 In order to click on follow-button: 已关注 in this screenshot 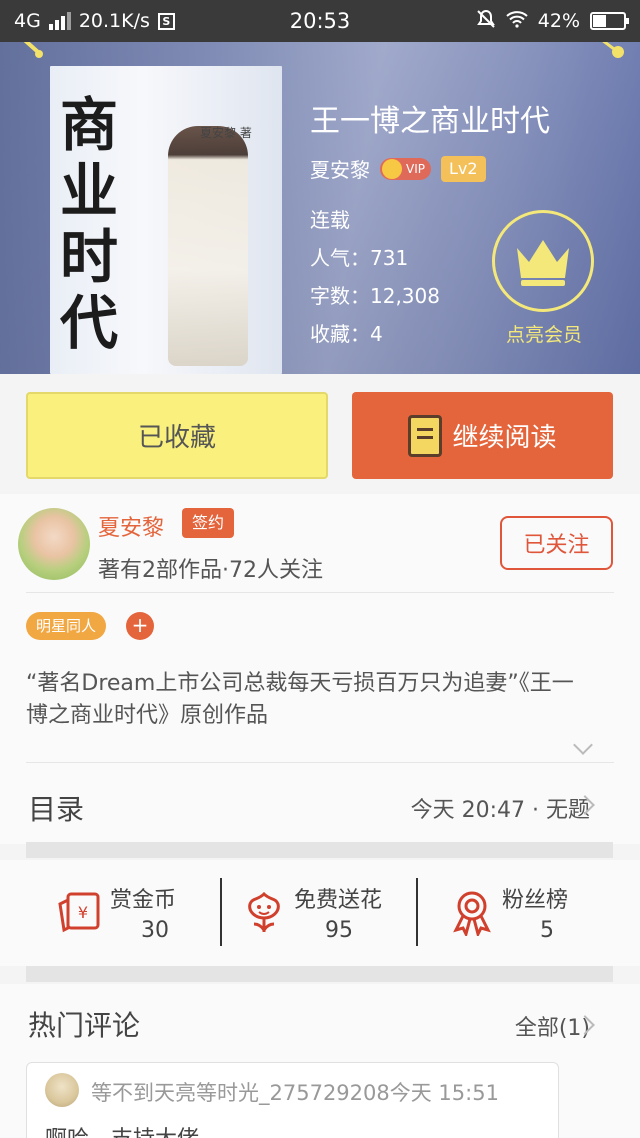, I will do `click(556, 543)`.